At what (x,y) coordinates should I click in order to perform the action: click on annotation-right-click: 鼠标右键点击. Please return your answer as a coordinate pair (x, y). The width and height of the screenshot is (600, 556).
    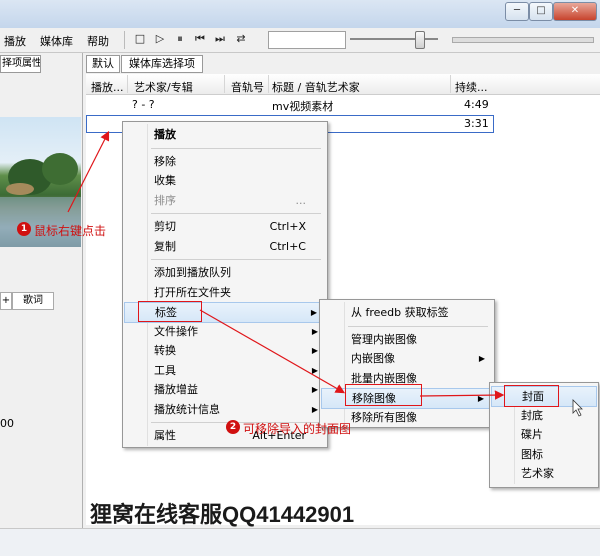
    Looking at the image, I should click on (70, 231).